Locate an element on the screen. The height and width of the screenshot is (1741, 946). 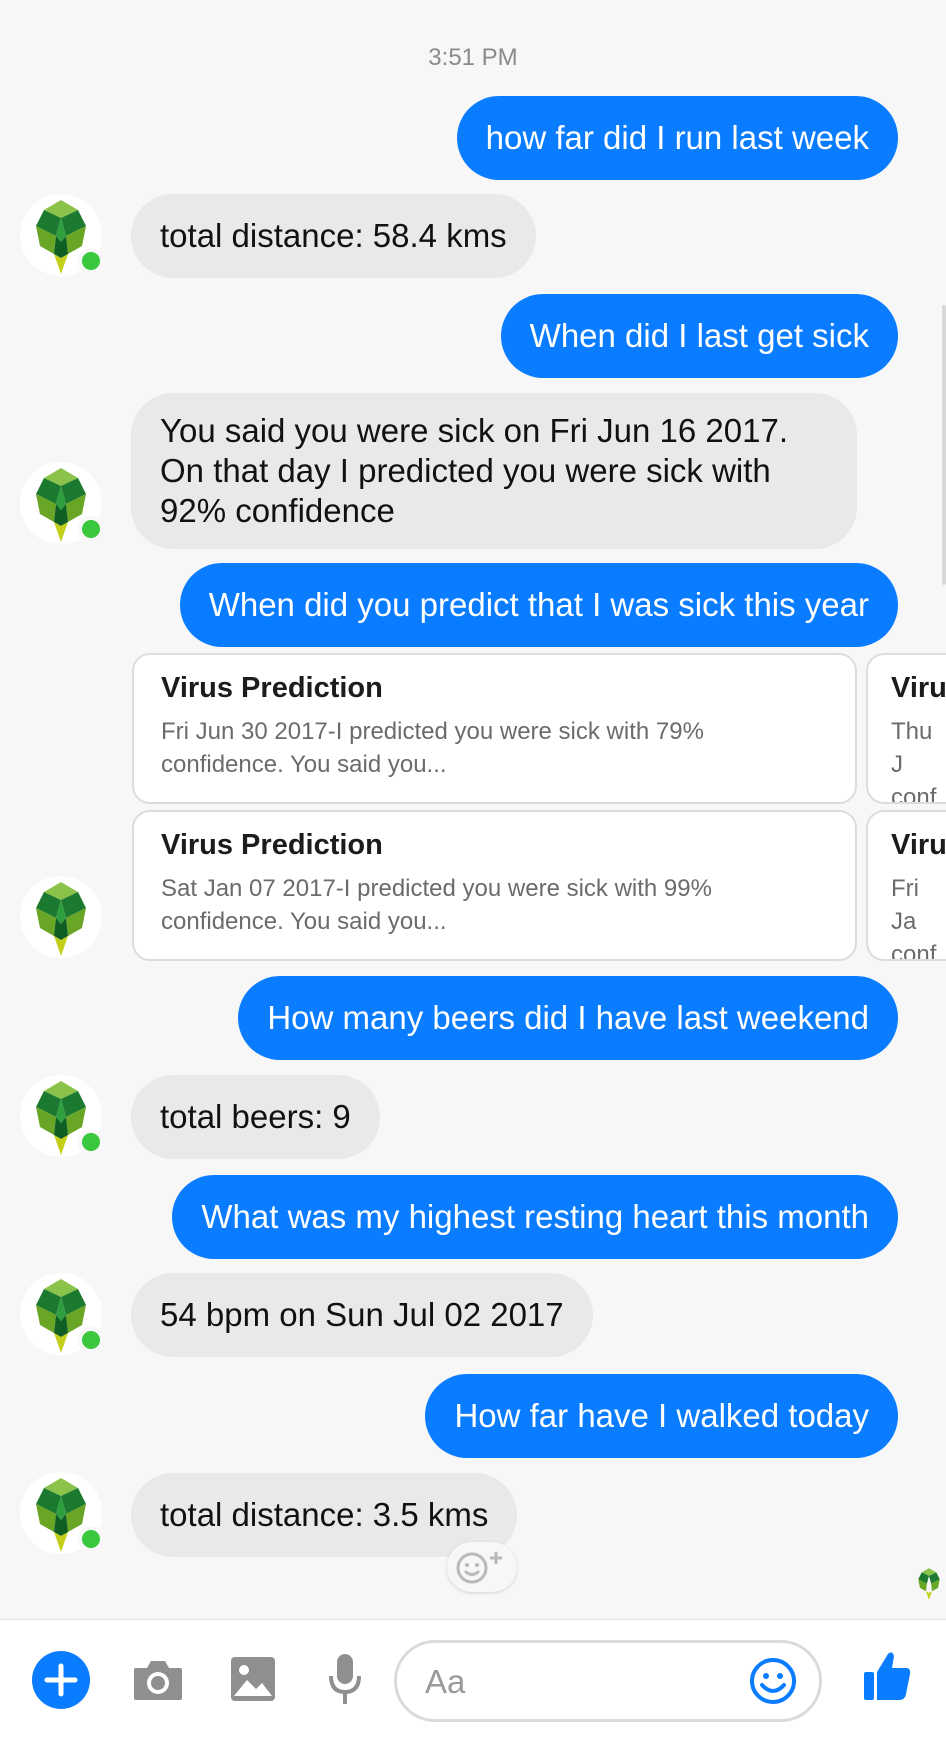
message-composer is located at coordinates (608, 1681).